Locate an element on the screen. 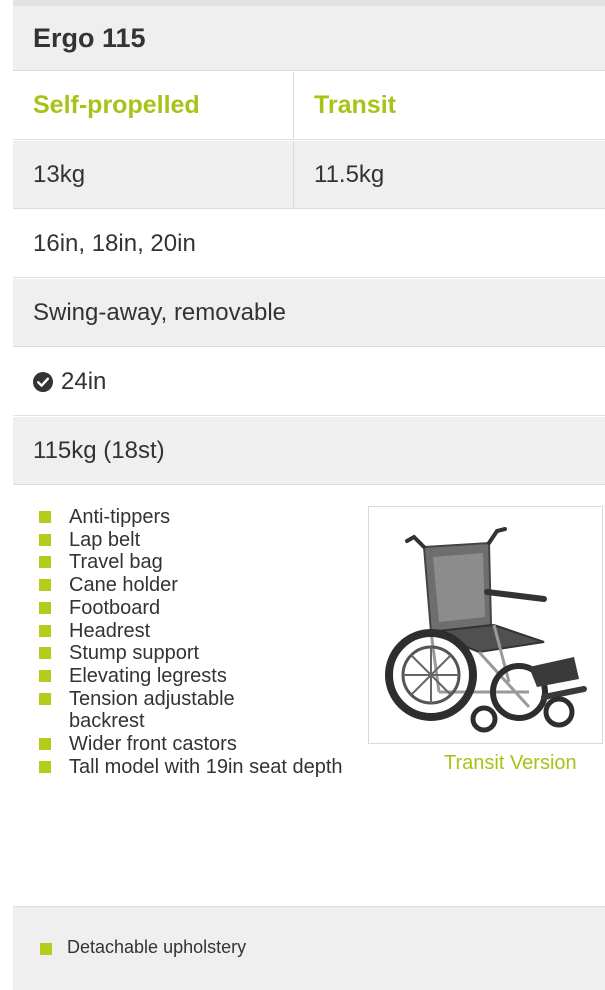 This screenshot has width=605, height=990. list-item: Travel bag is located at coordinates (209, 562).